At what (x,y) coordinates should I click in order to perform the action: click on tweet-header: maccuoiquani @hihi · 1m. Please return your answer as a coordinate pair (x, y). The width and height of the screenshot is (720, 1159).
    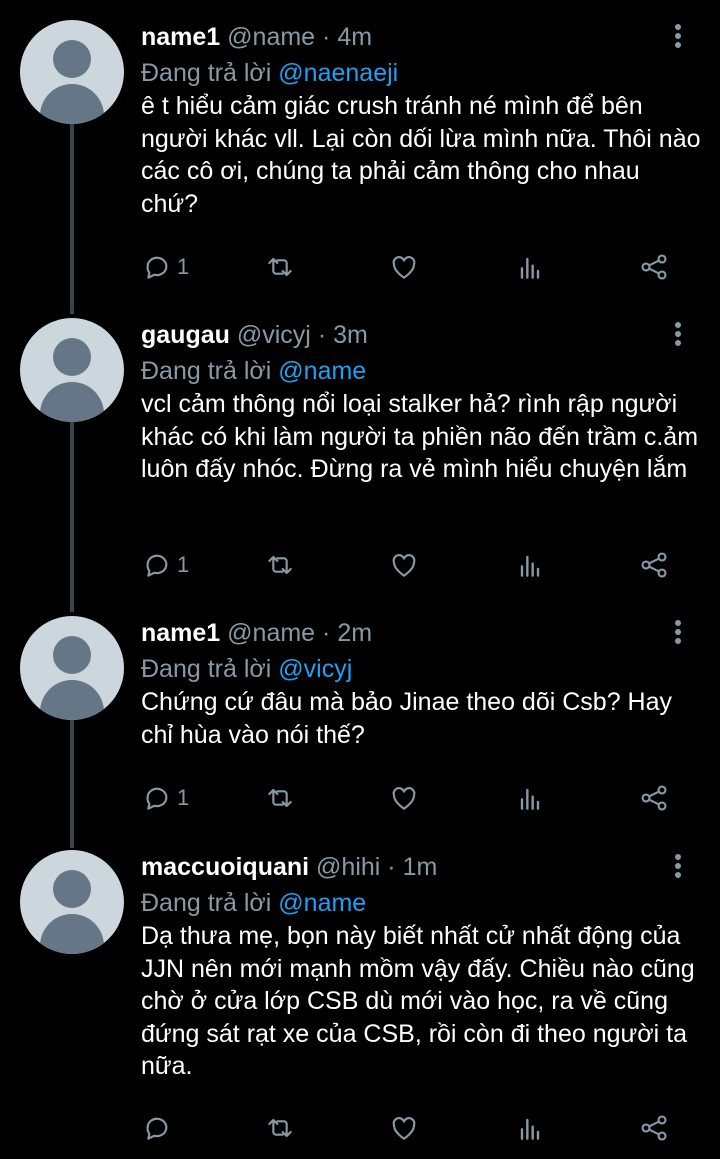
    Looking at the image, I should click on (289, 867).